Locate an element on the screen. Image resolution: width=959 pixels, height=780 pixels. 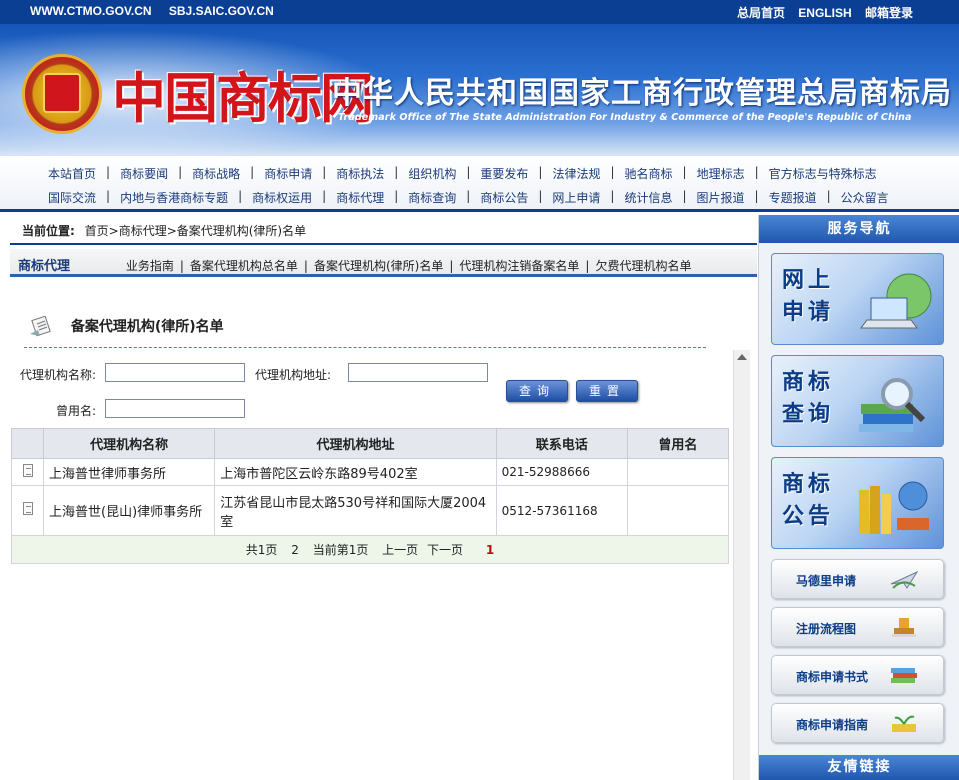
agency-name-cell: 上海普世律师事务所 is located at coordinates (129, 472).